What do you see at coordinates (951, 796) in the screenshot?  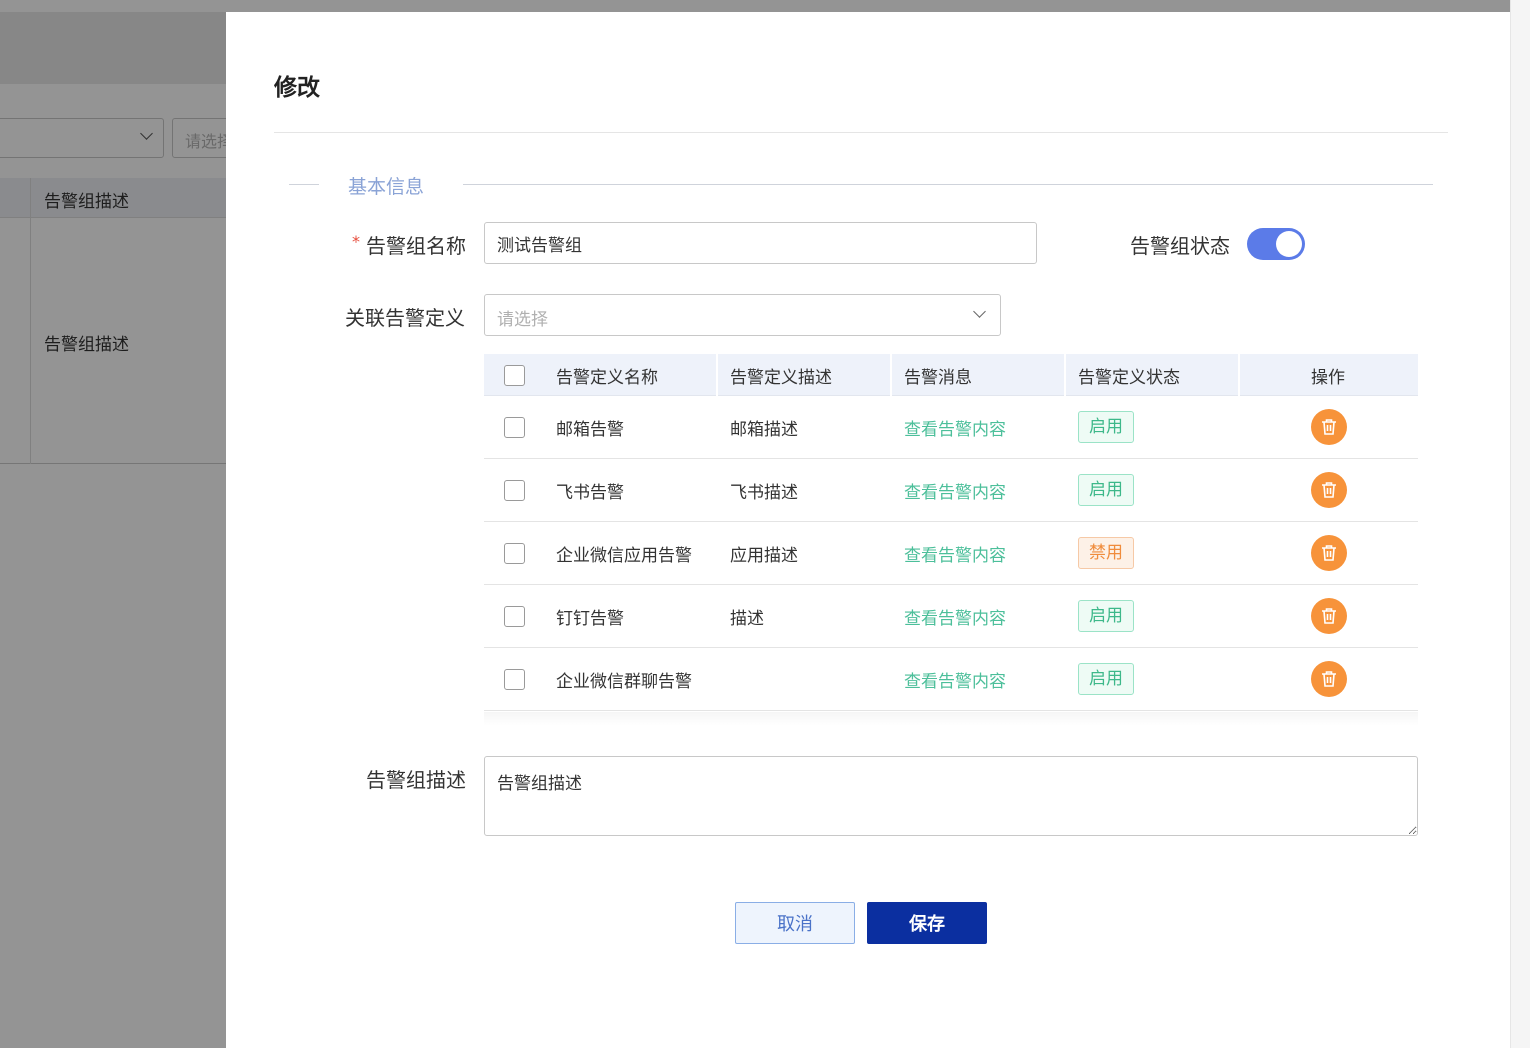 I see `description-textarea: 告警组描述` at bounding box center [951, 796].